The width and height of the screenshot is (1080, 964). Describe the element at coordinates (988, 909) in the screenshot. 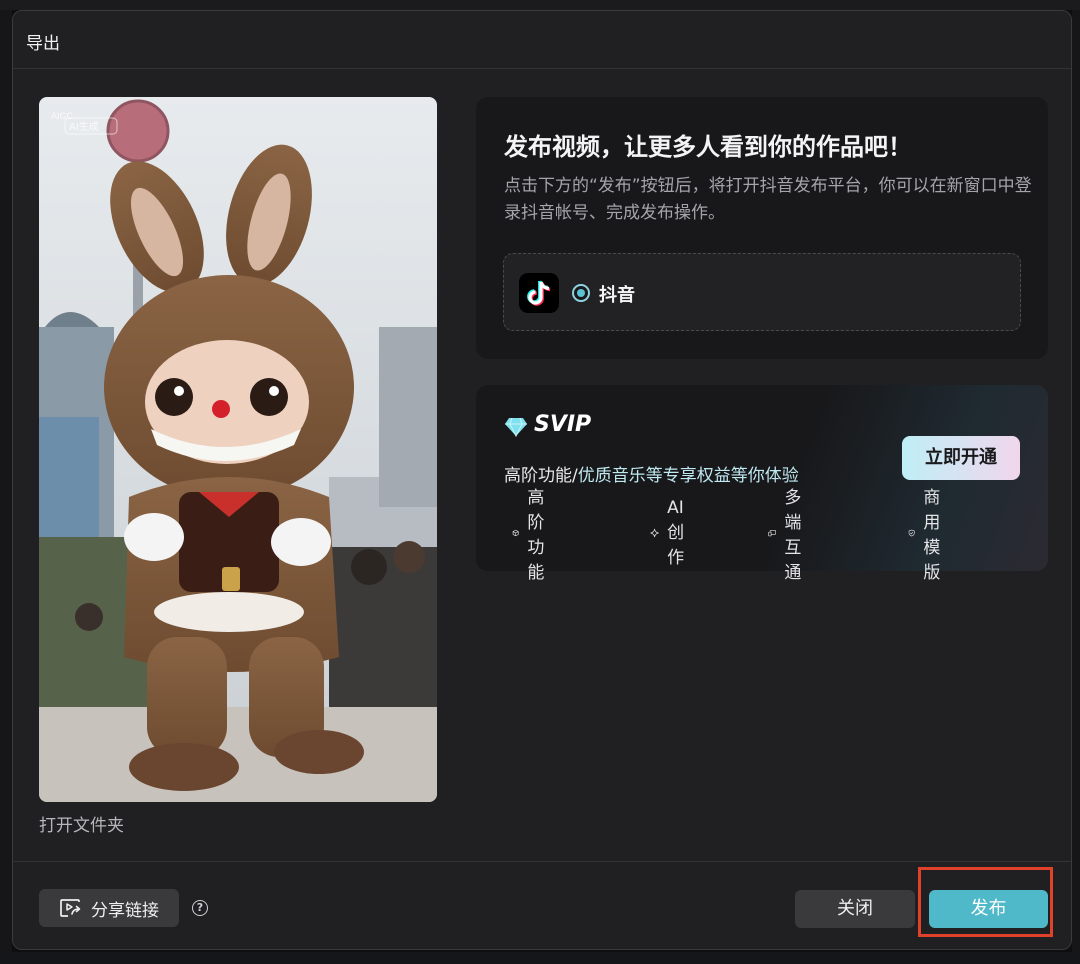

I see `publish-button: 发布` at that location.